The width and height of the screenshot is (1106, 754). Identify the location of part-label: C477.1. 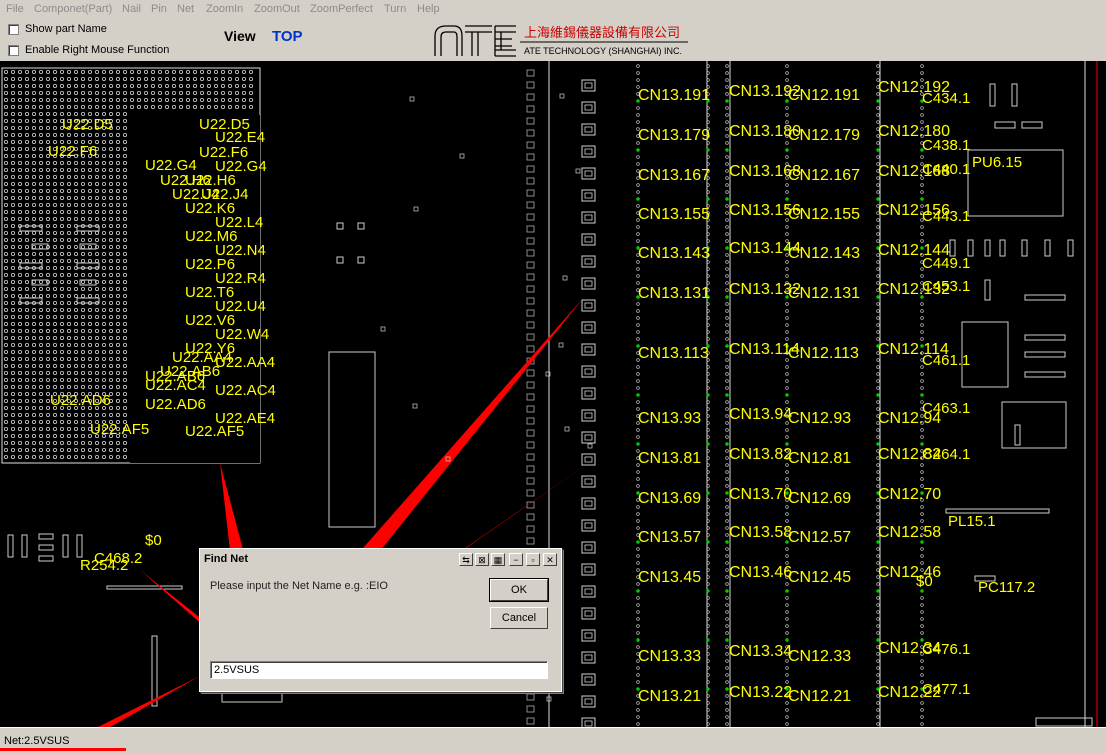
(946, 689).